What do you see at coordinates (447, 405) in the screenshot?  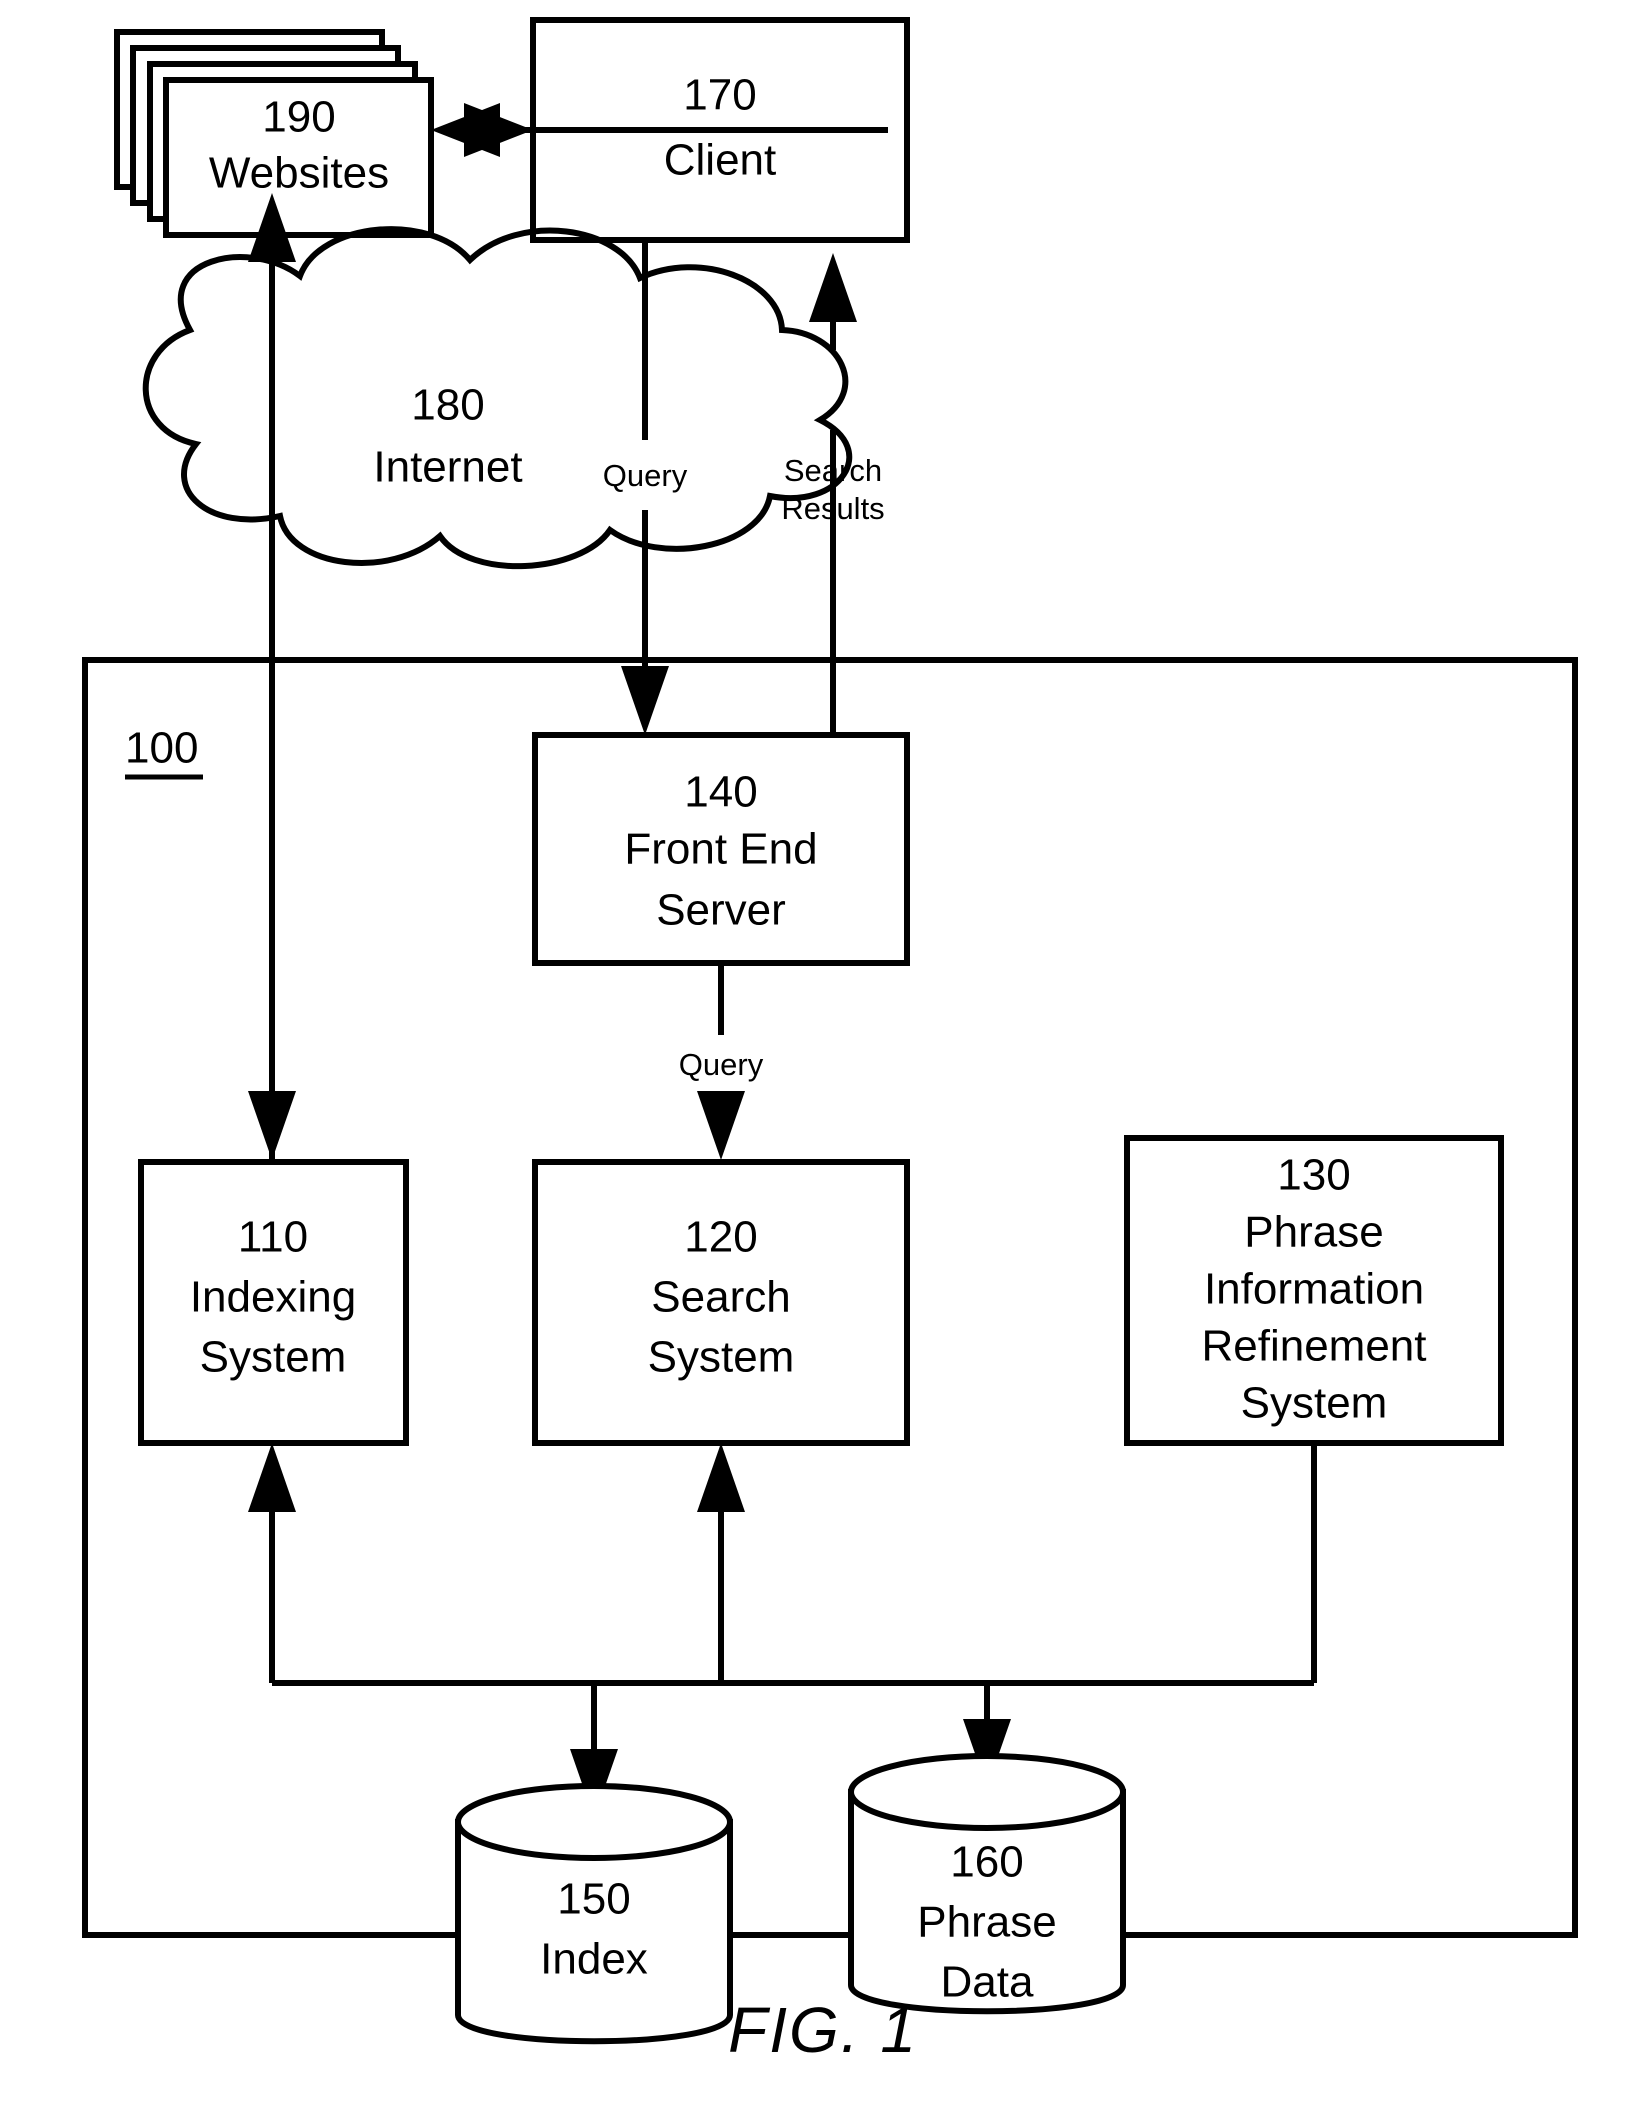 I see `internet-ref: 180` at bounding box center [447, 405].